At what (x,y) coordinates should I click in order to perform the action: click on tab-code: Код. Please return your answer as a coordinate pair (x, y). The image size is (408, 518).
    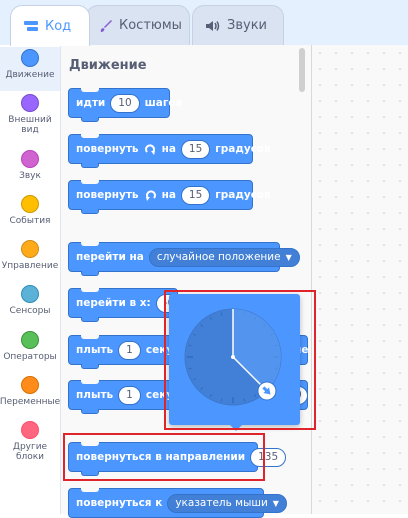
    Looking at the image, I should click on (50, 25).